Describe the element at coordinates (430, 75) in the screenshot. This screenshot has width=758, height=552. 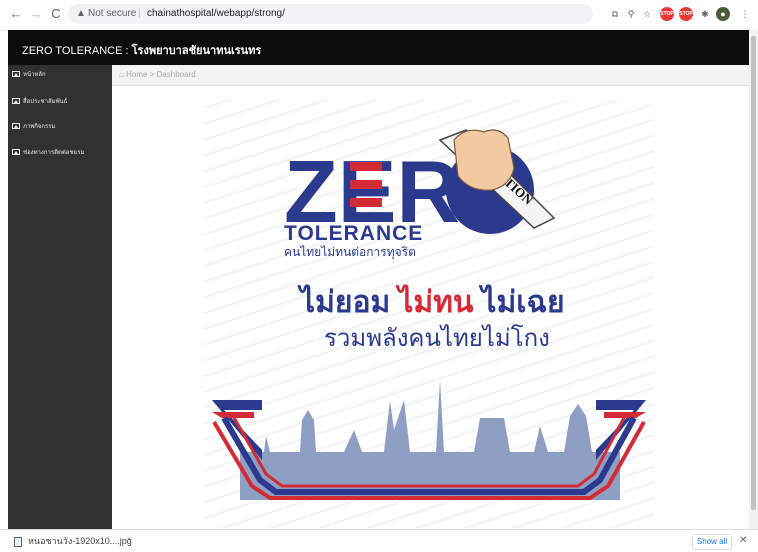
I see `breadcrumb-bar: ⌂ Home > Dashboard` at that location.